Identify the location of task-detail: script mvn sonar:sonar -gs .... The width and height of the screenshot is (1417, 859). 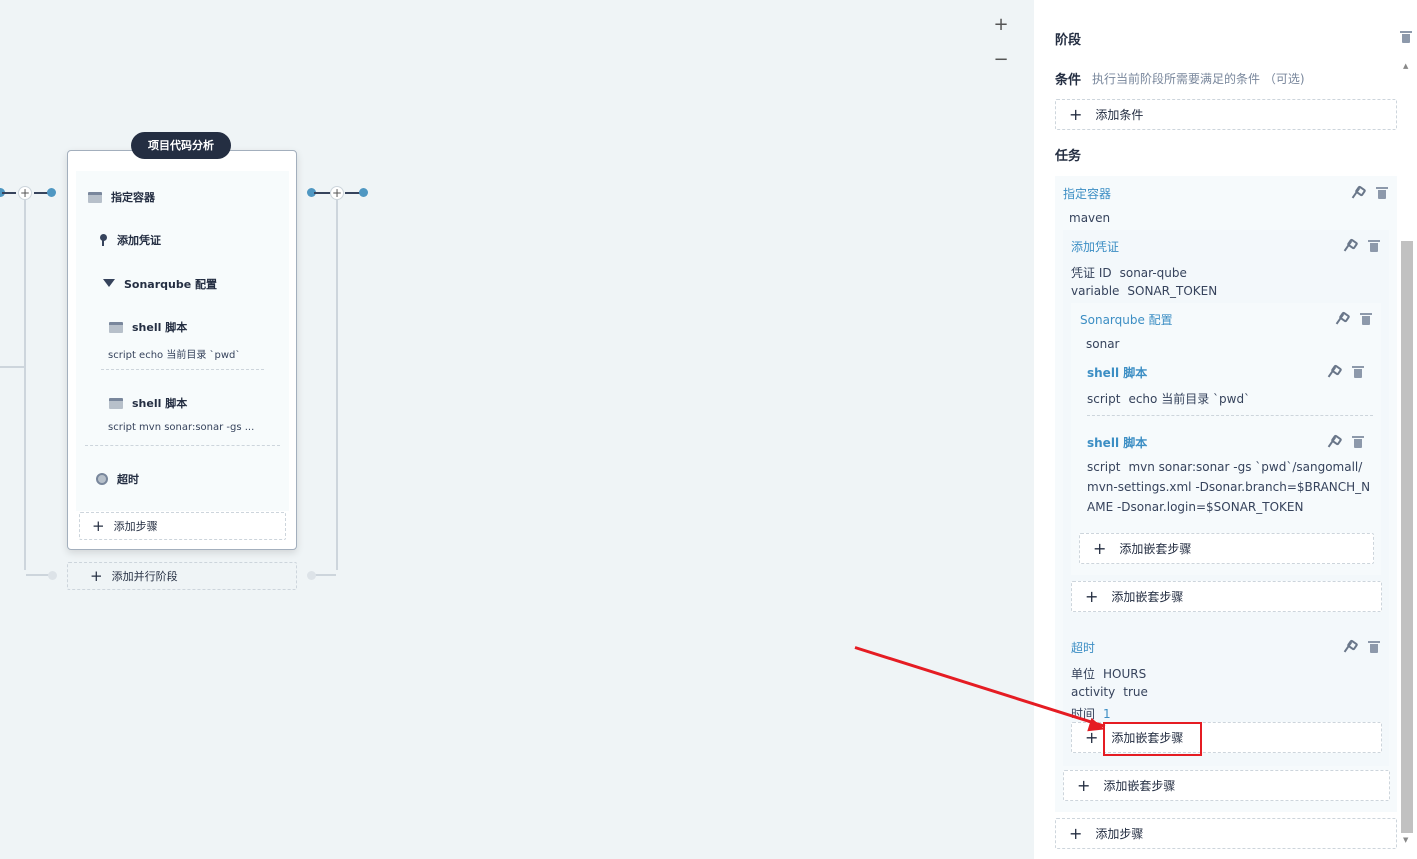
(181, 427).